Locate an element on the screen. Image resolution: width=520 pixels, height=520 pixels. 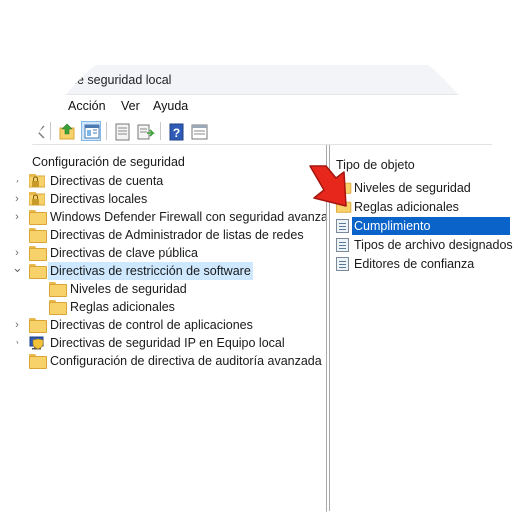
tree-item-label: Directivas de cuenta is located at coordinates (107, 181).